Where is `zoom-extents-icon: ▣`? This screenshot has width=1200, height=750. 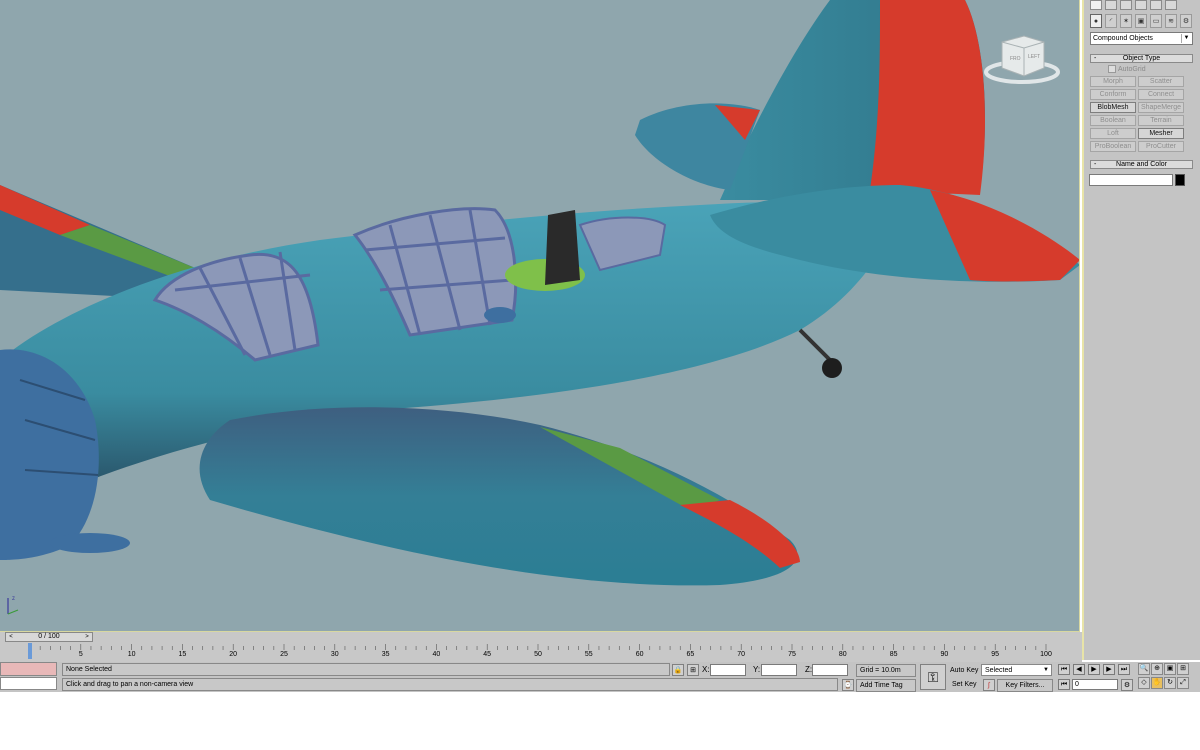 zoom-extents-icon: ▣ is located at coordinates (1170, 669).